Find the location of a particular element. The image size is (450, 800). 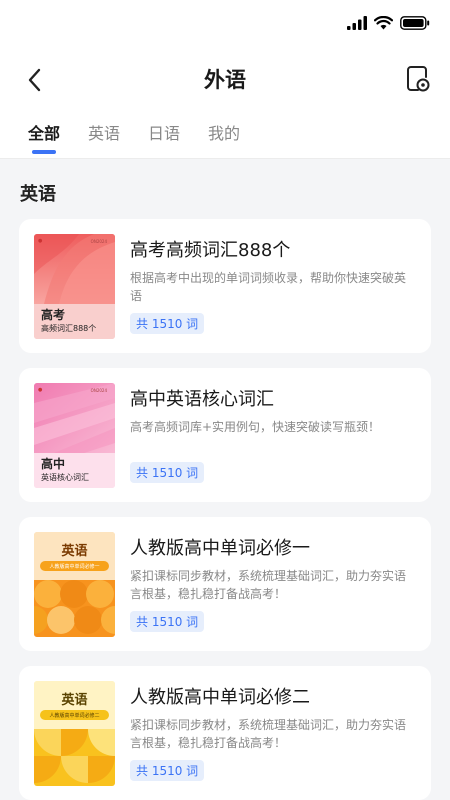

book-title: 人教版高中单词必修一 is located at coordinates (220, 548).